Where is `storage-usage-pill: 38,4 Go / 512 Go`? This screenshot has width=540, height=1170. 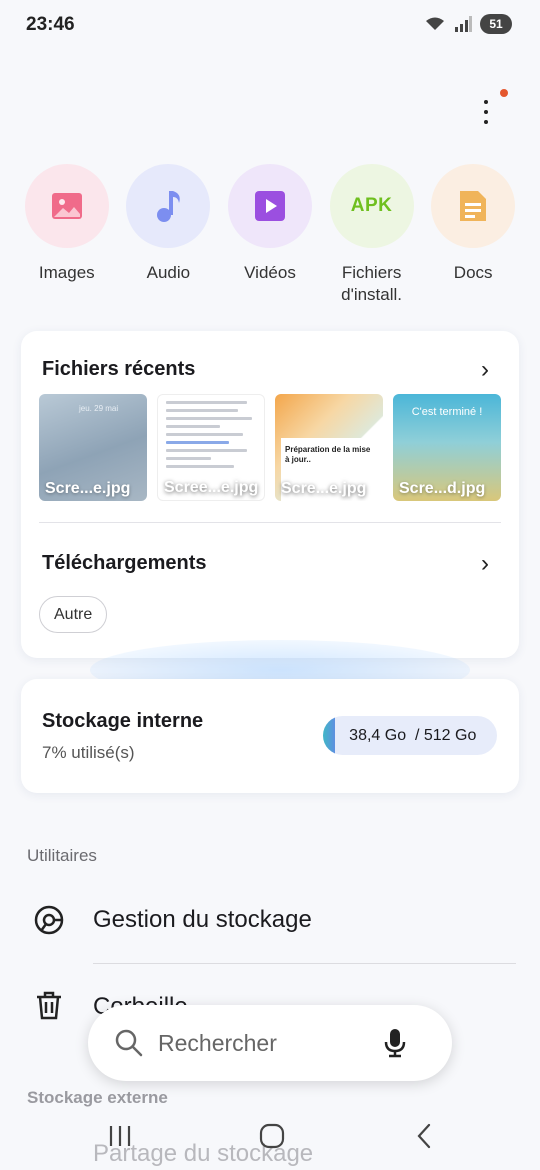 storage-usage-pill: 38,4 Go / 512 Go is located at coordinates (410, 735).